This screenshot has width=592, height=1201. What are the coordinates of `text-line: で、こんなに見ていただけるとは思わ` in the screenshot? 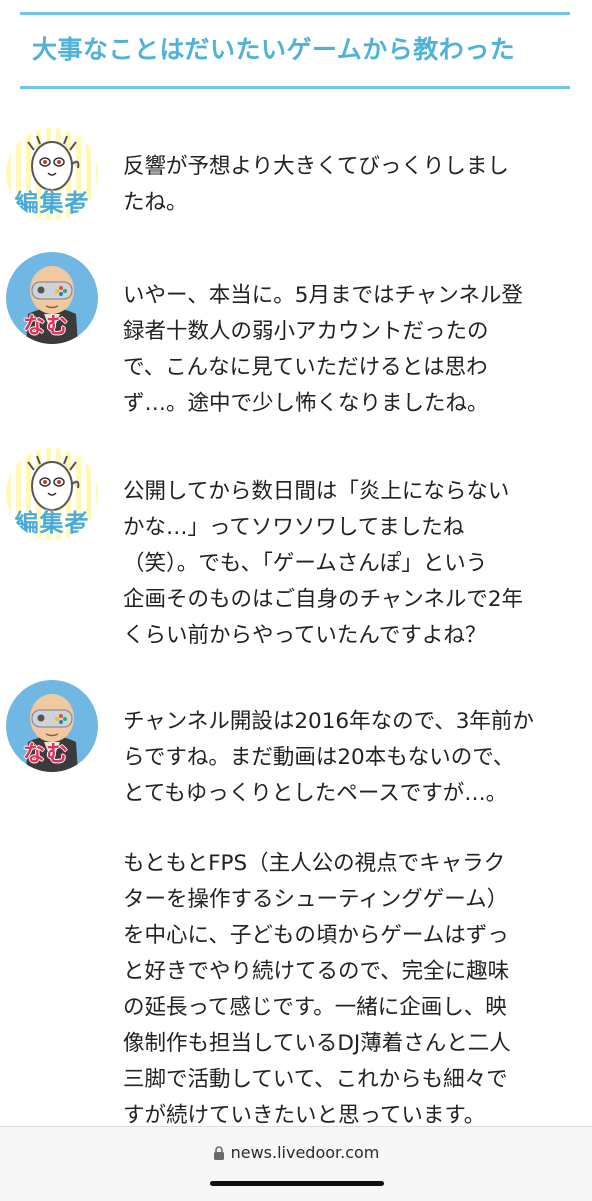 It's located at (305, 367).